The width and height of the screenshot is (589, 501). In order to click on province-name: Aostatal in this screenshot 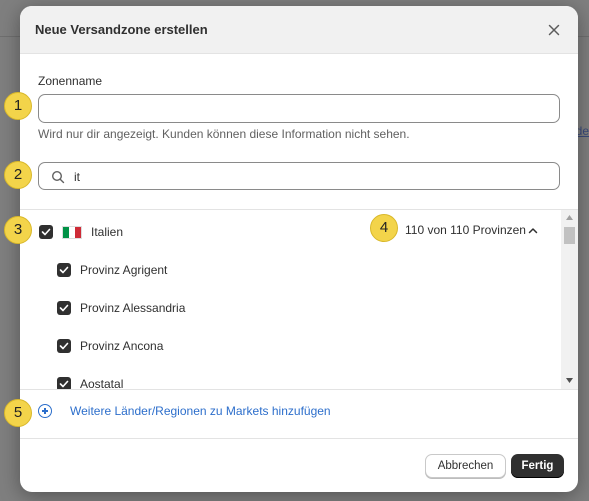, I will do `click(102, 383)`.